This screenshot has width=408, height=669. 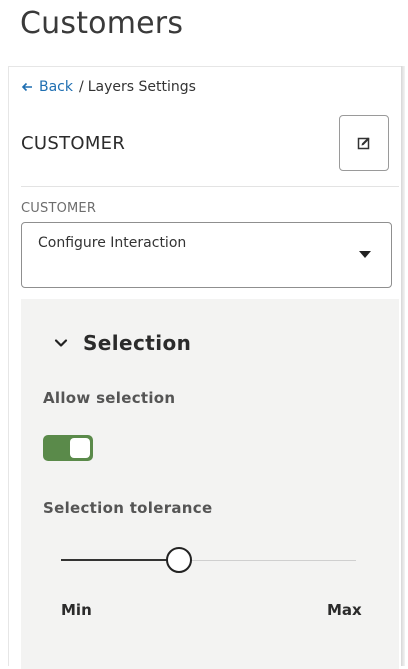 I want to click on config-field-label: CUSTOMER, so click(x=59, y=208).